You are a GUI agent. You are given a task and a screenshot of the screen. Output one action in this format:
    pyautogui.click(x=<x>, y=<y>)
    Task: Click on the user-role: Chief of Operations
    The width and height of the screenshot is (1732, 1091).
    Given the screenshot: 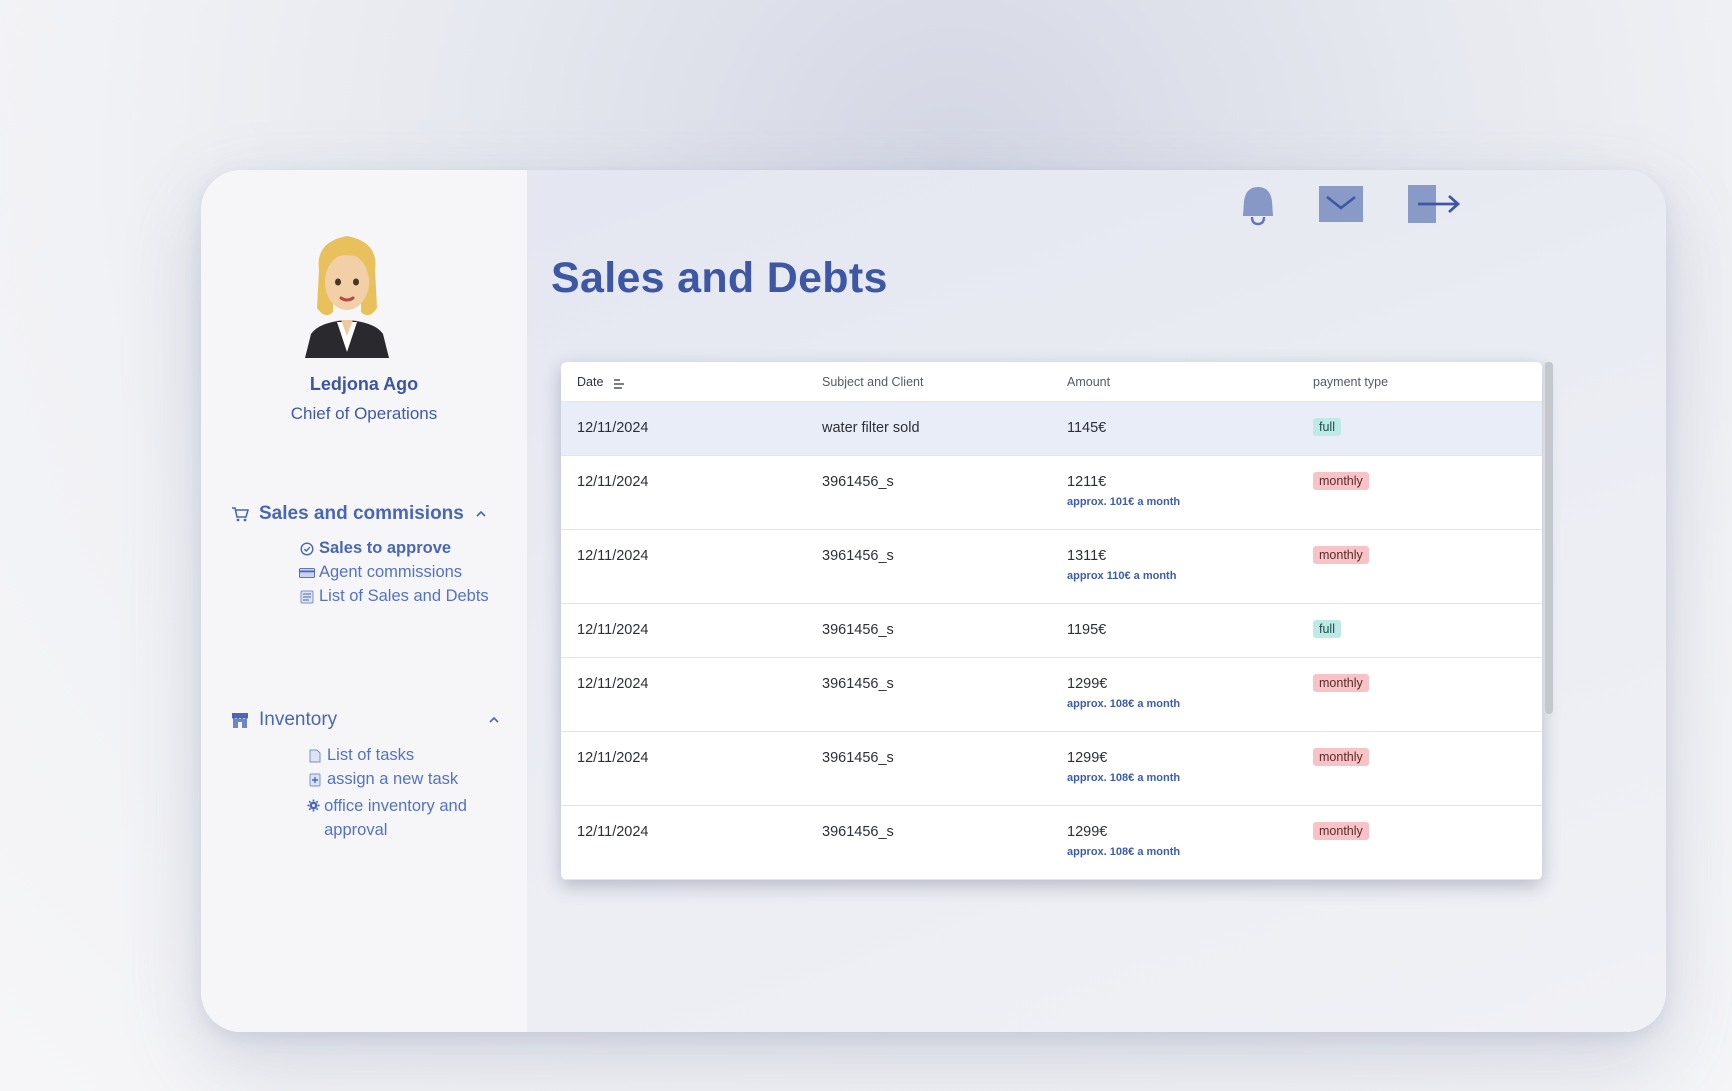 What is the action you would take?
    pyautogui.click(x=364, y=413)
    